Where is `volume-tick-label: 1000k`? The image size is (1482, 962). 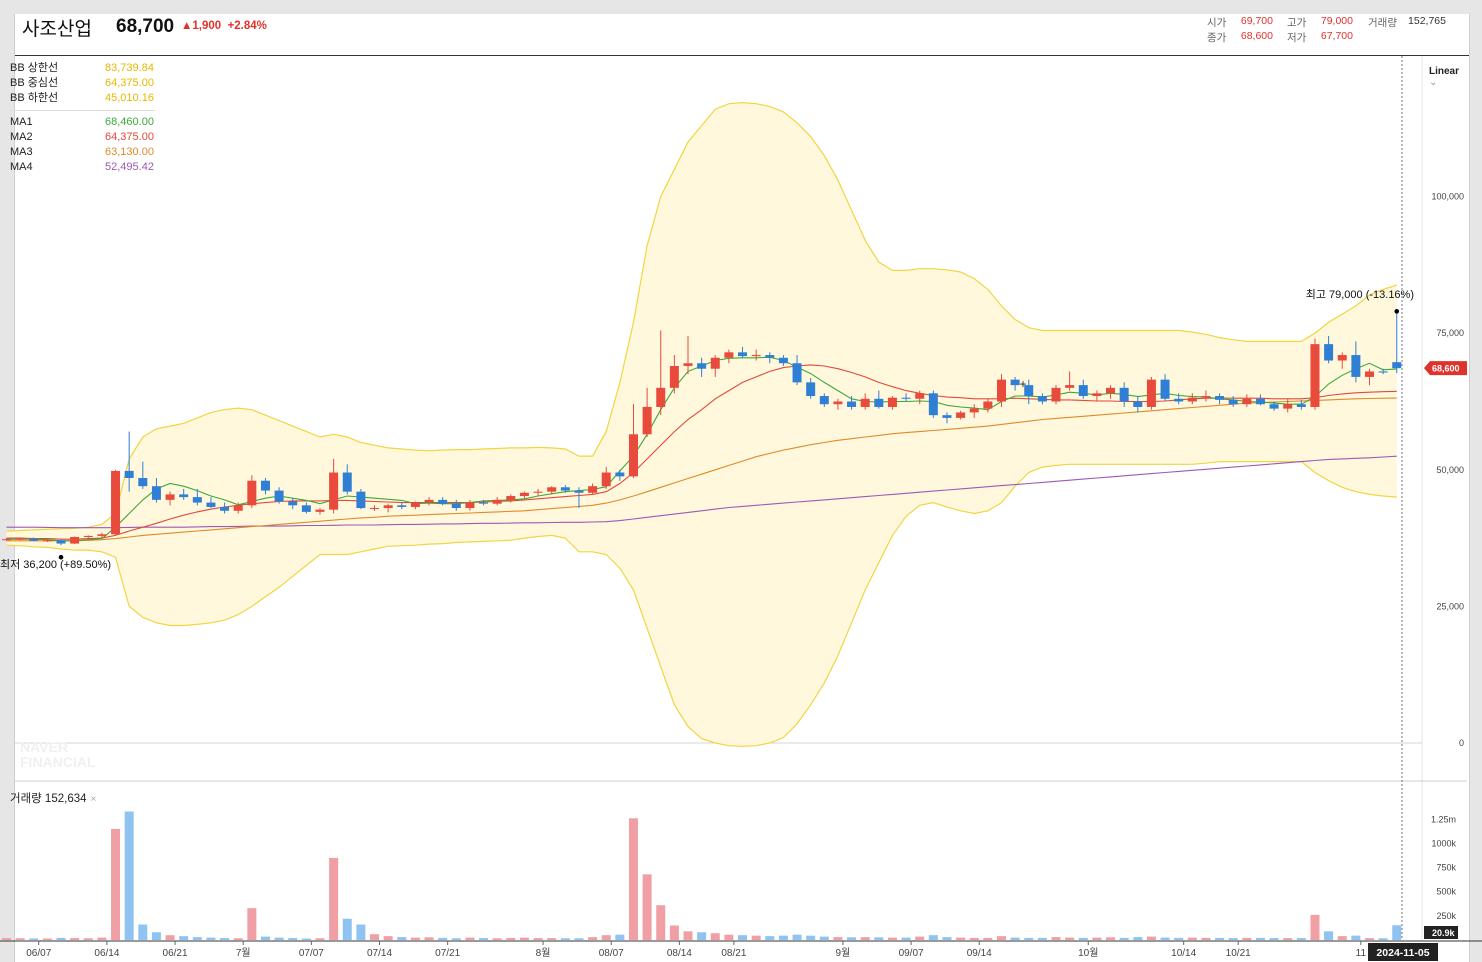
volume-tick-label: 1000k is located at coordinates (1443, 843).